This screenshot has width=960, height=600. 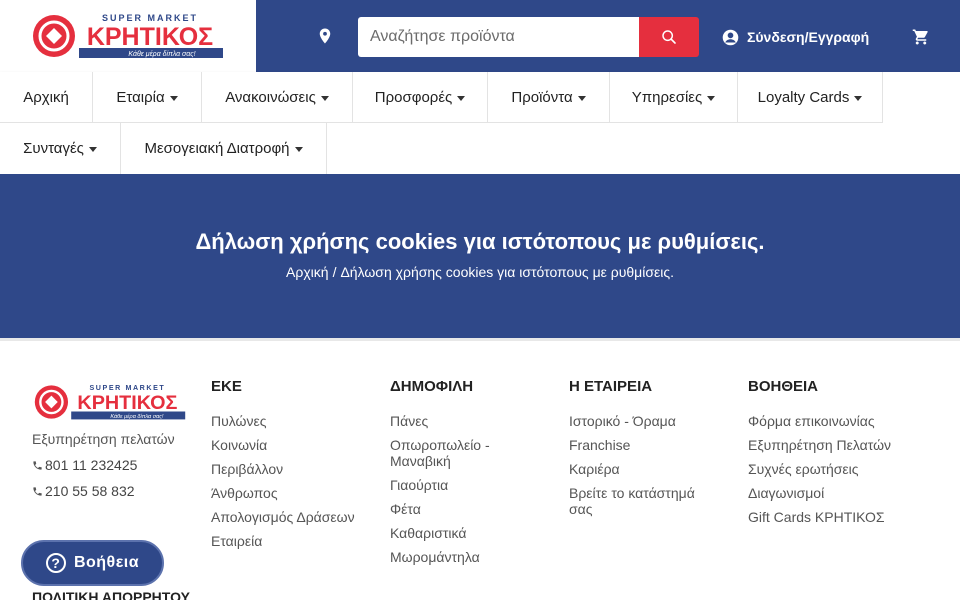 I want to click on footer-link: Διαγωνισμοί, so click(x=833, y=493).